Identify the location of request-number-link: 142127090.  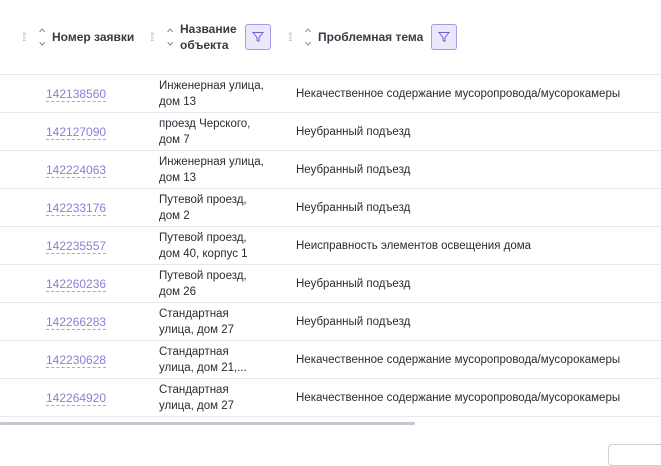
(76, 132).